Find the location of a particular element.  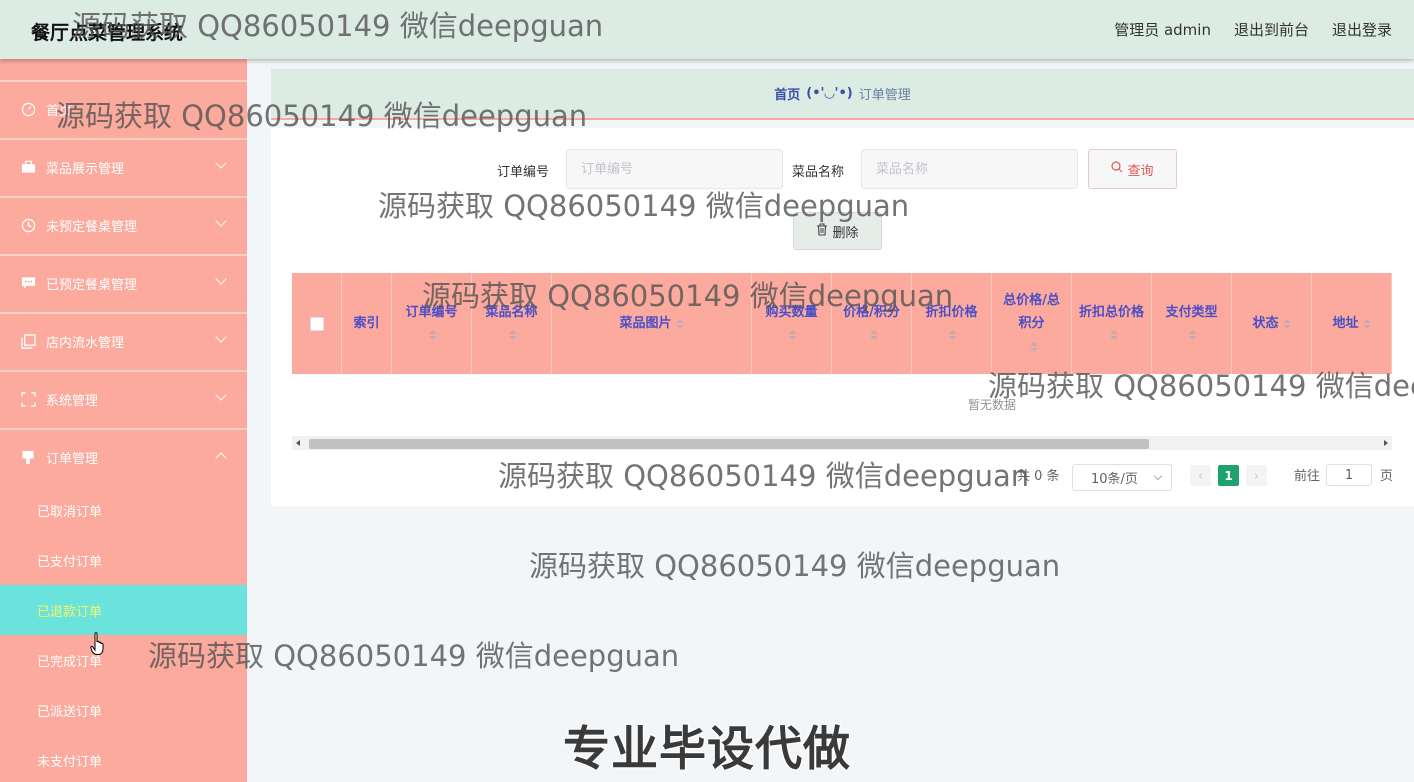

prev-page-button: ‹ is located at coordinates (1200, 475).